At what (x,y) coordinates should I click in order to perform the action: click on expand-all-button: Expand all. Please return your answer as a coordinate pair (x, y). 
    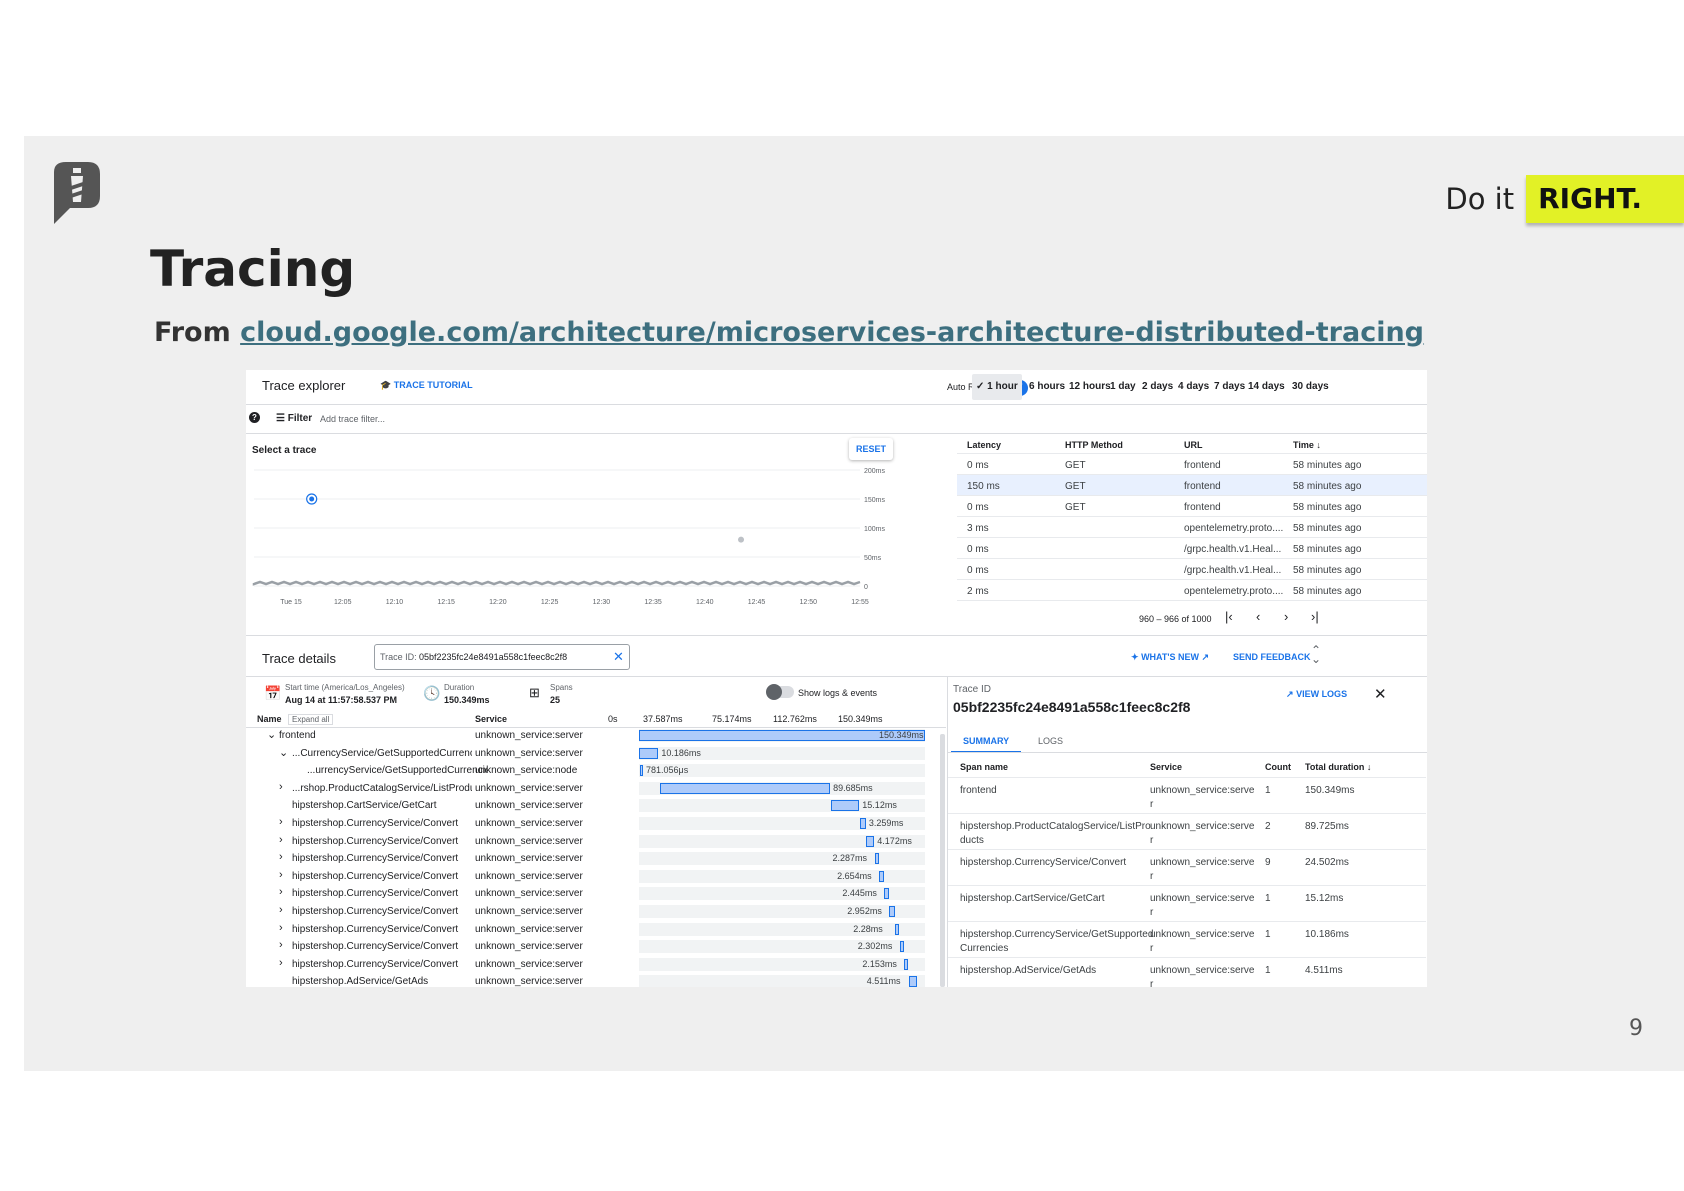
    Looking at the image, I should click on (311, 719).